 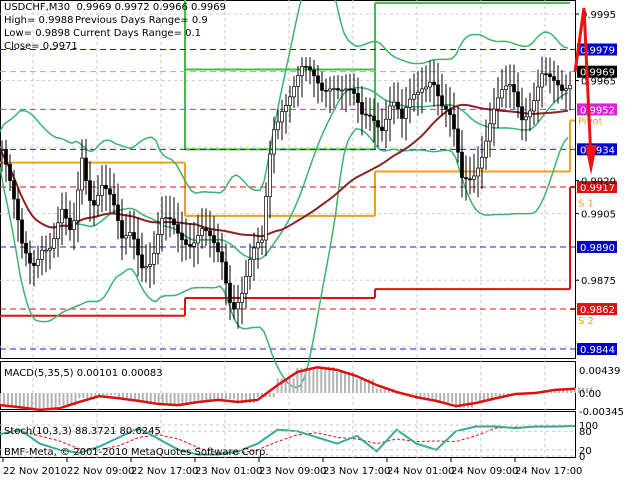 What do you see at coordinates (292, 471) in the screenshot?
I see `time-label: 23 Nov 09:00` at bounding box center [292, 471].